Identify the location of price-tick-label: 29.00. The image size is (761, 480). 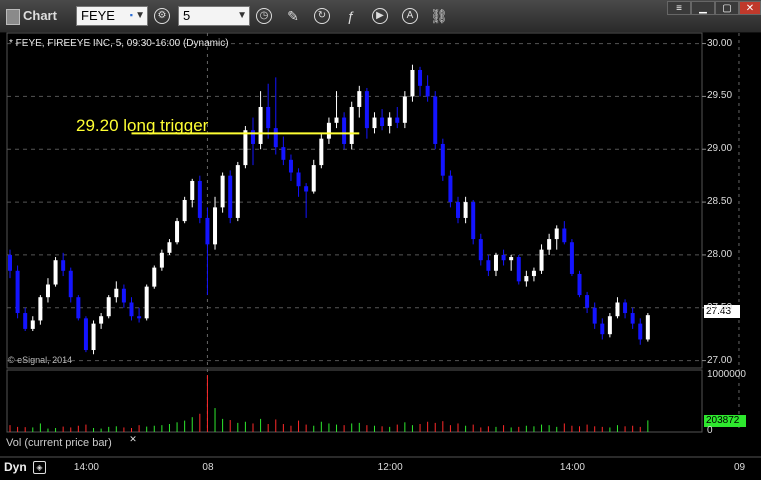
(720, 149).